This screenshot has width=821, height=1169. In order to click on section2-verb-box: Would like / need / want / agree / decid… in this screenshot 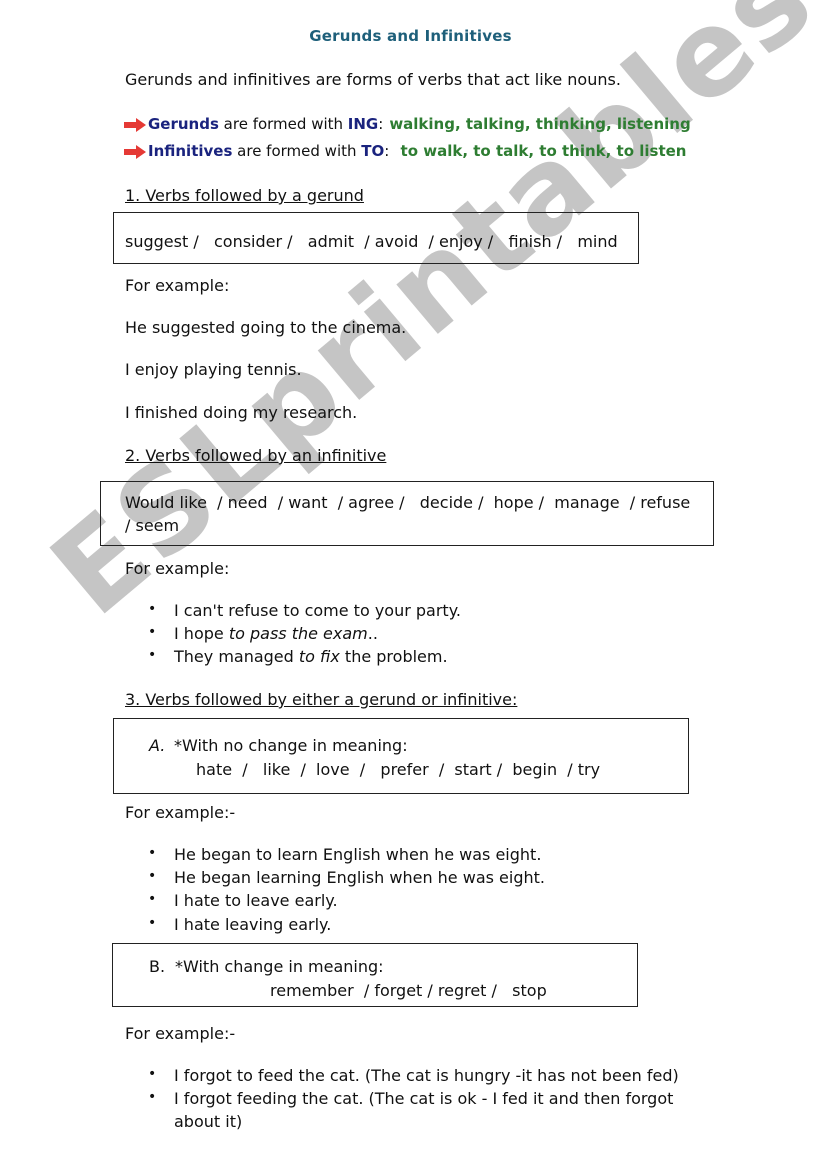, I will do `click(407, 513)`.